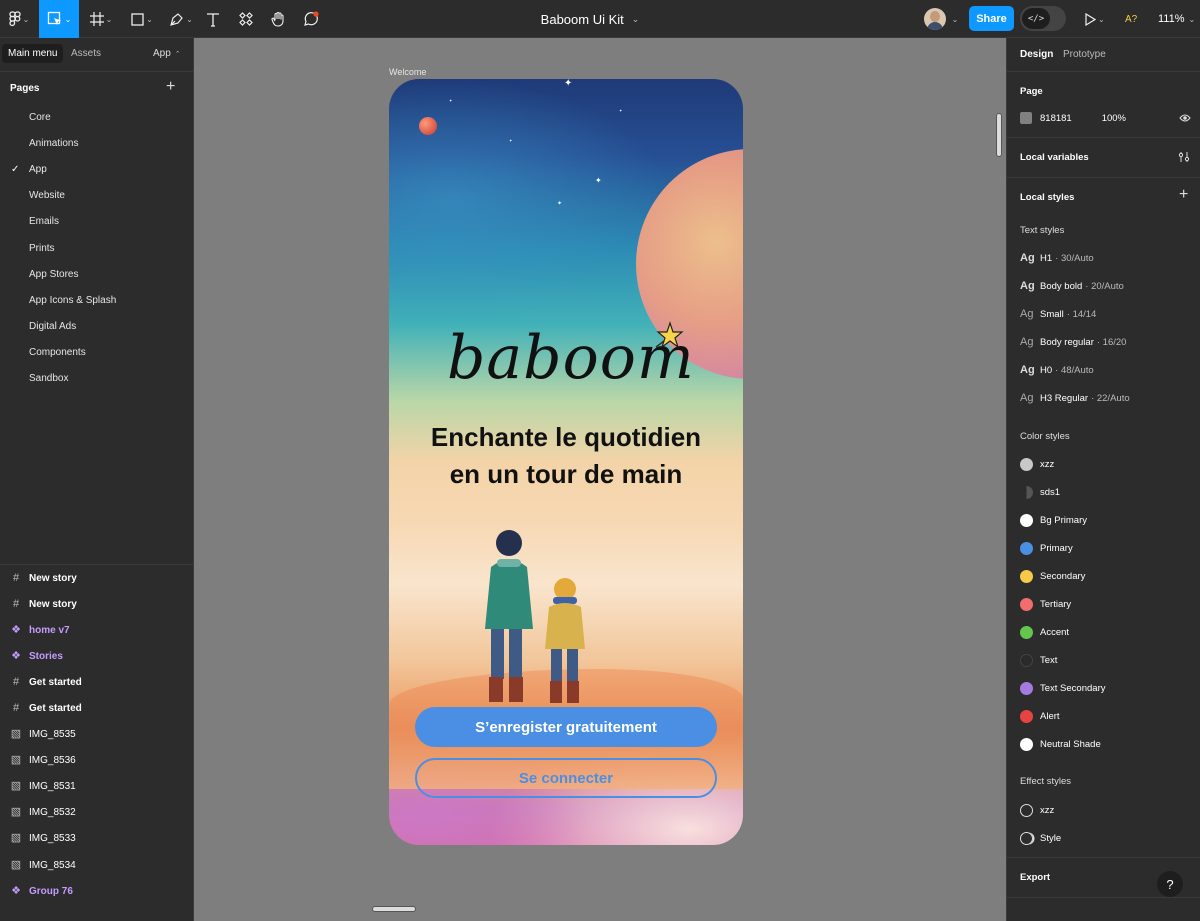 The width and height of the screenshot is (1200, 921). What do you see at coordinates (96, 222) in the screenshot?
I see `page-item: Emails` at bounding box center [96, 222].